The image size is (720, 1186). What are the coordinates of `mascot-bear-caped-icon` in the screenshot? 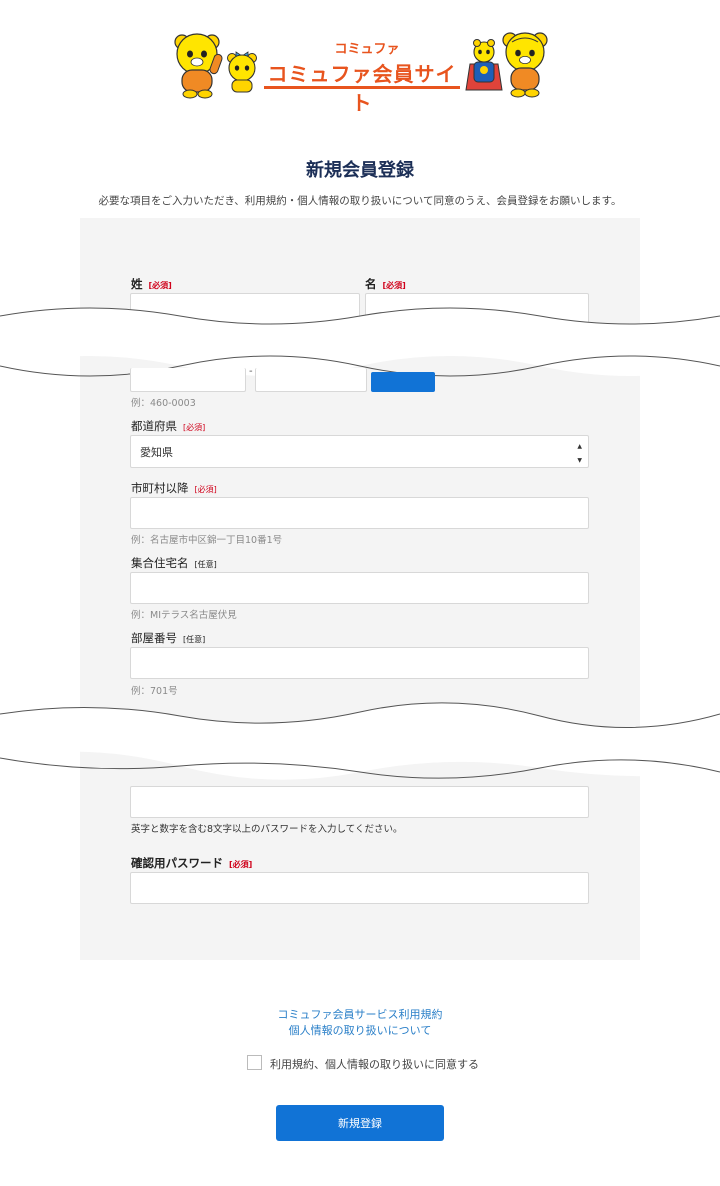 It's located at (484, 65).